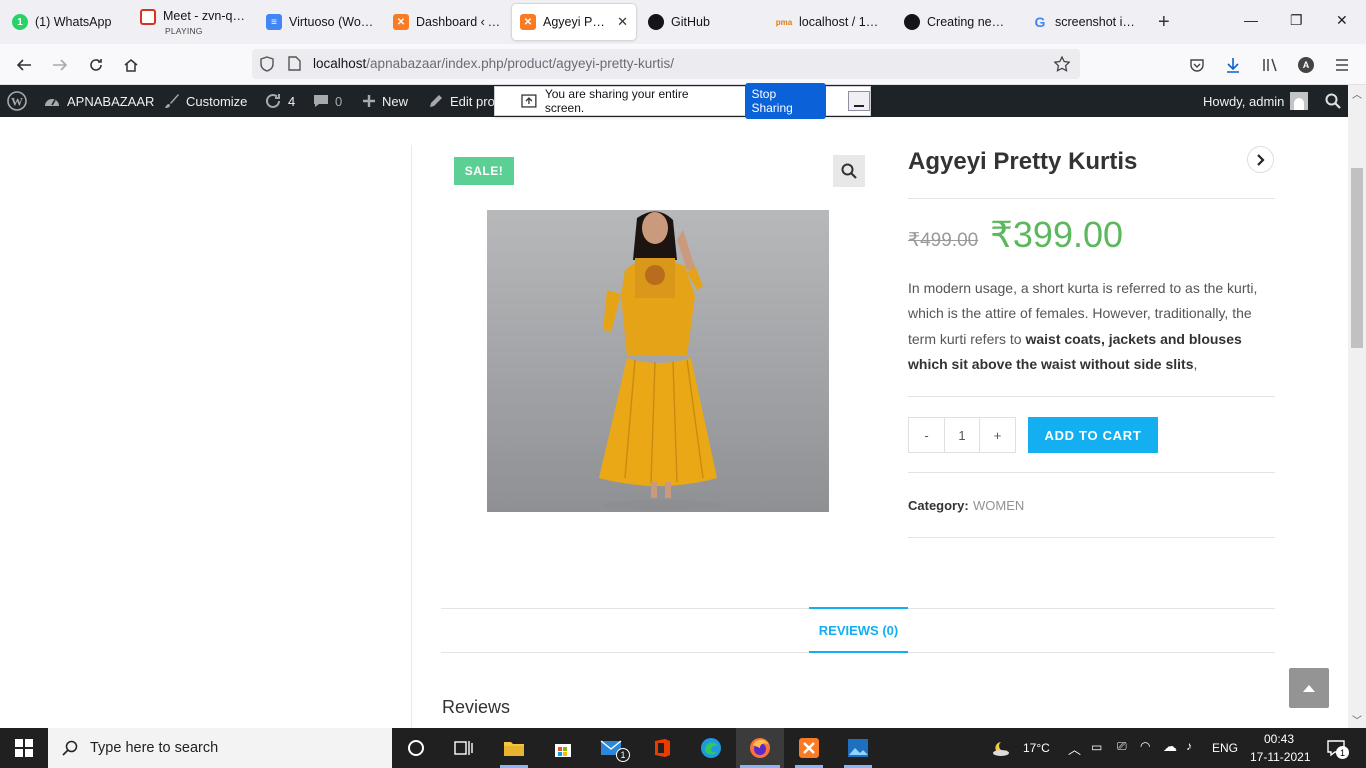 This screenshot has height=768, width=1366. I want to click on search-icon, so click(70, 748).